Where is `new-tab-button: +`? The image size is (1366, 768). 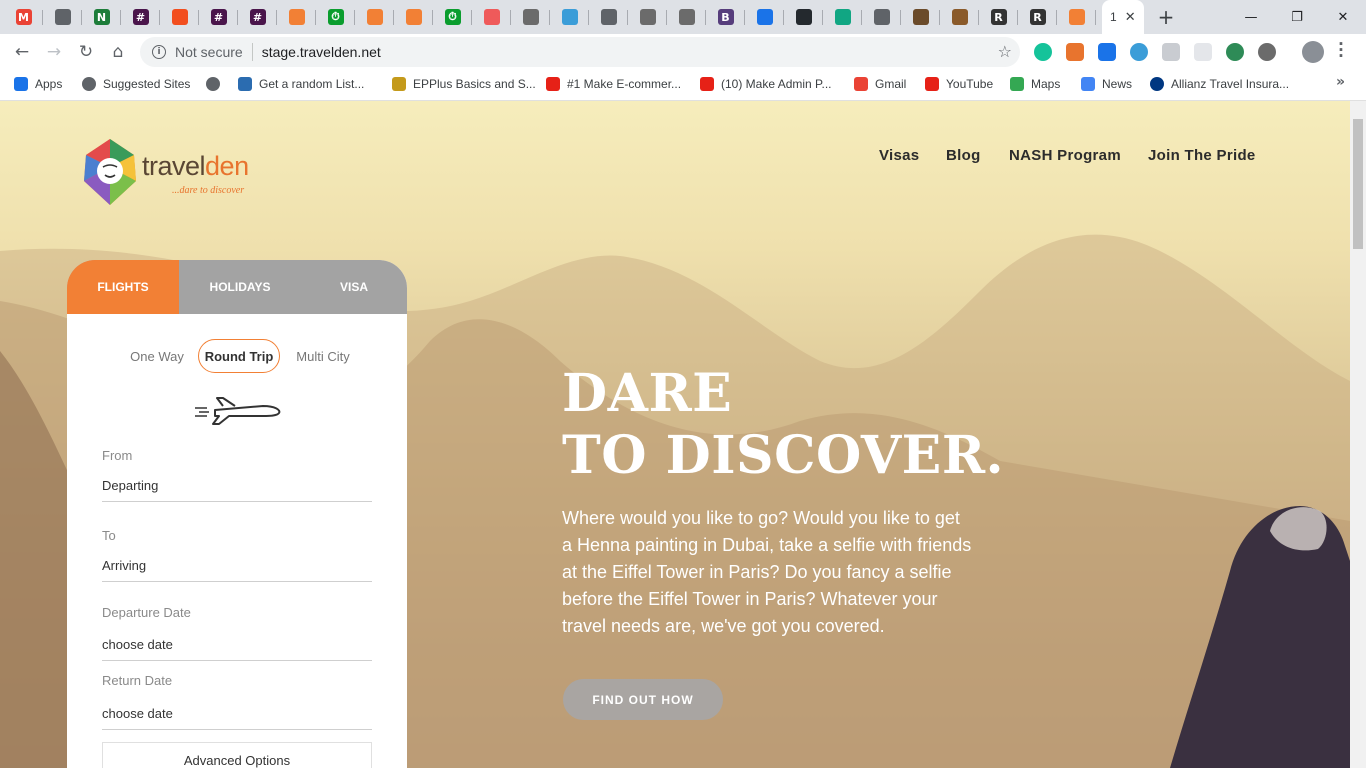 new-tab-button: + is located at coordinates (1166, 17).